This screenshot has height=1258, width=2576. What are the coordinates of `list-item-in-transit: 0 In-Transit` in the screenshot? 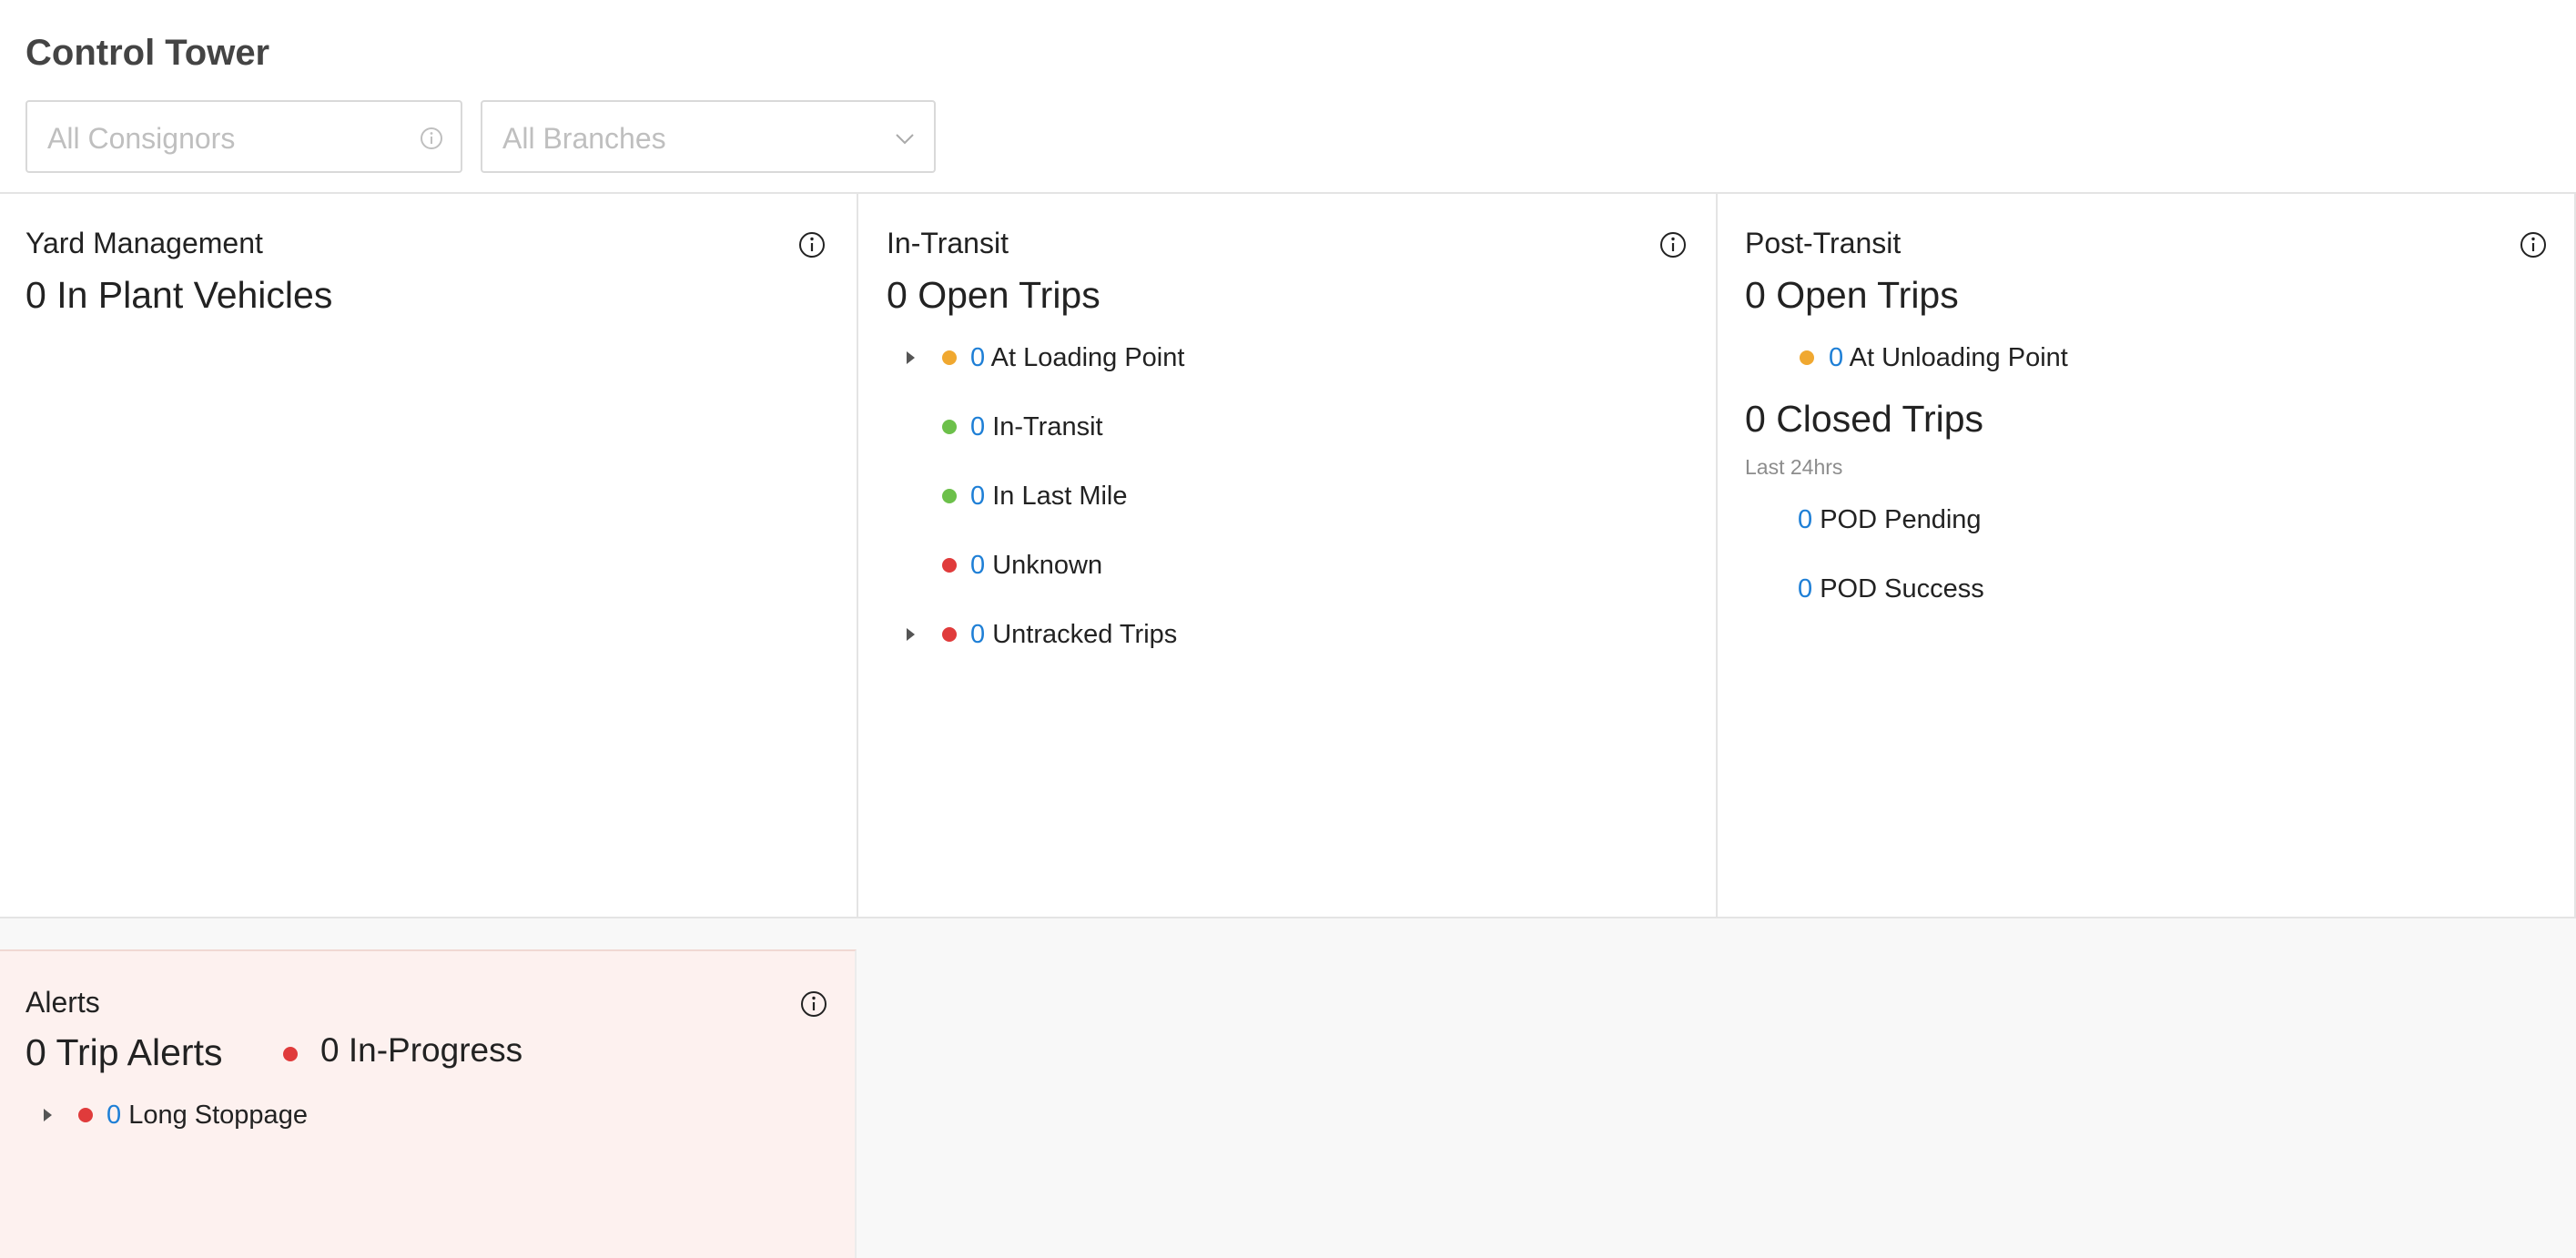 It's located at (1069, 427).